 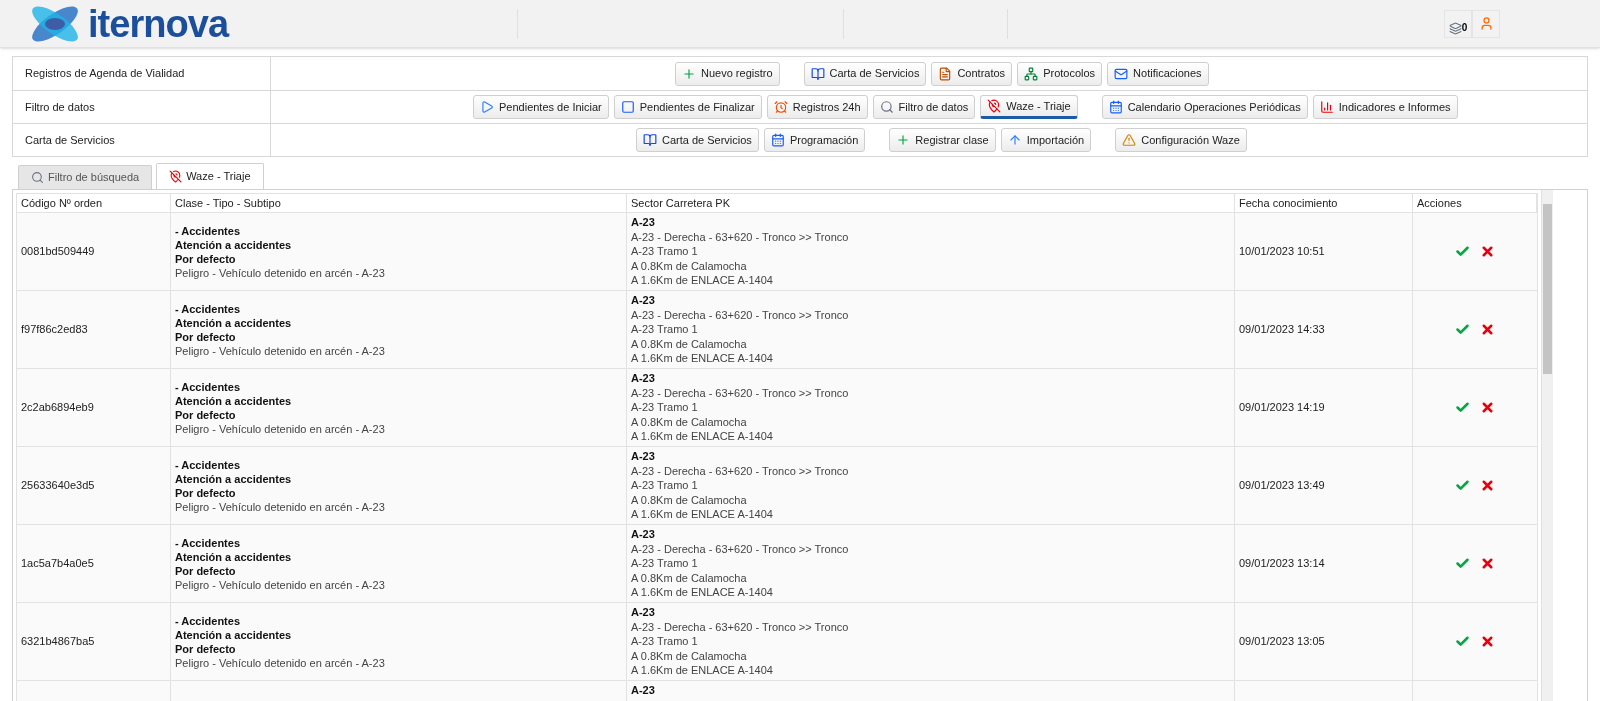 I want to click on toolbar-button: Waze - Triaje, so click(x=1029, y=107).